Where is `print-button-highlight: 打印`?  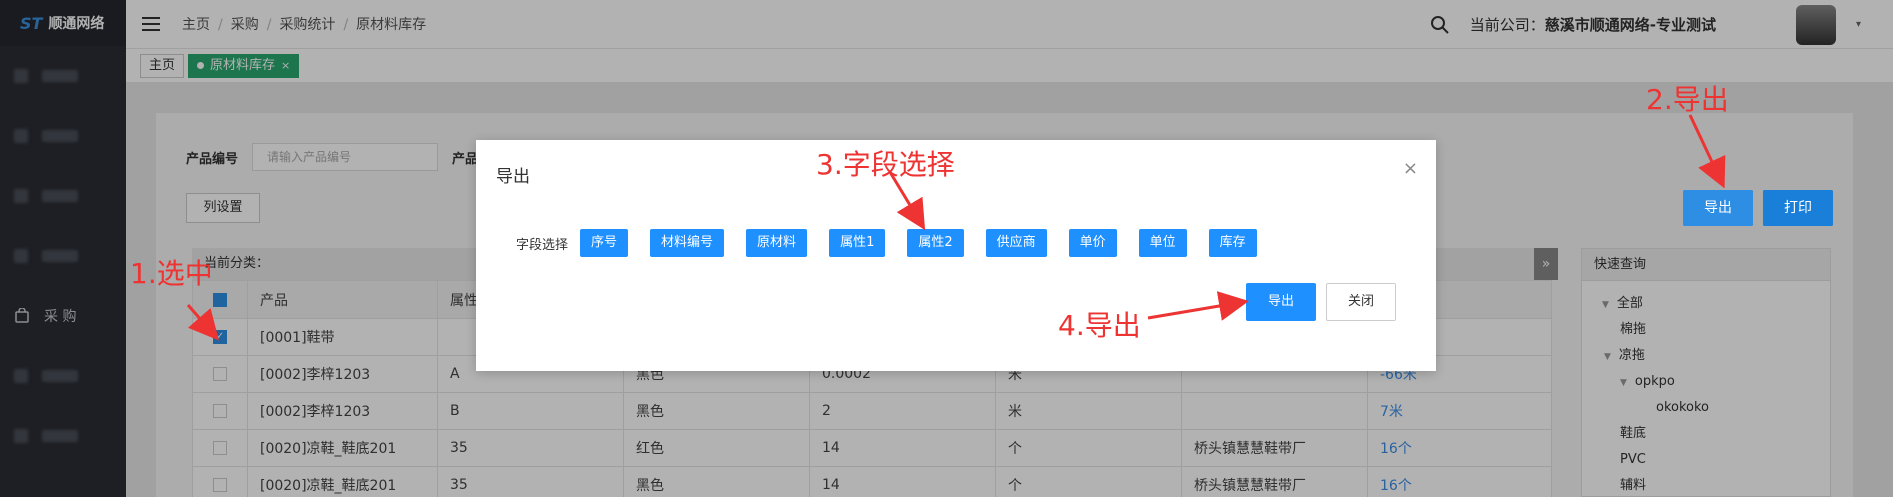 print-button-highlight: 打印 is located at coordinates (1798, 208).